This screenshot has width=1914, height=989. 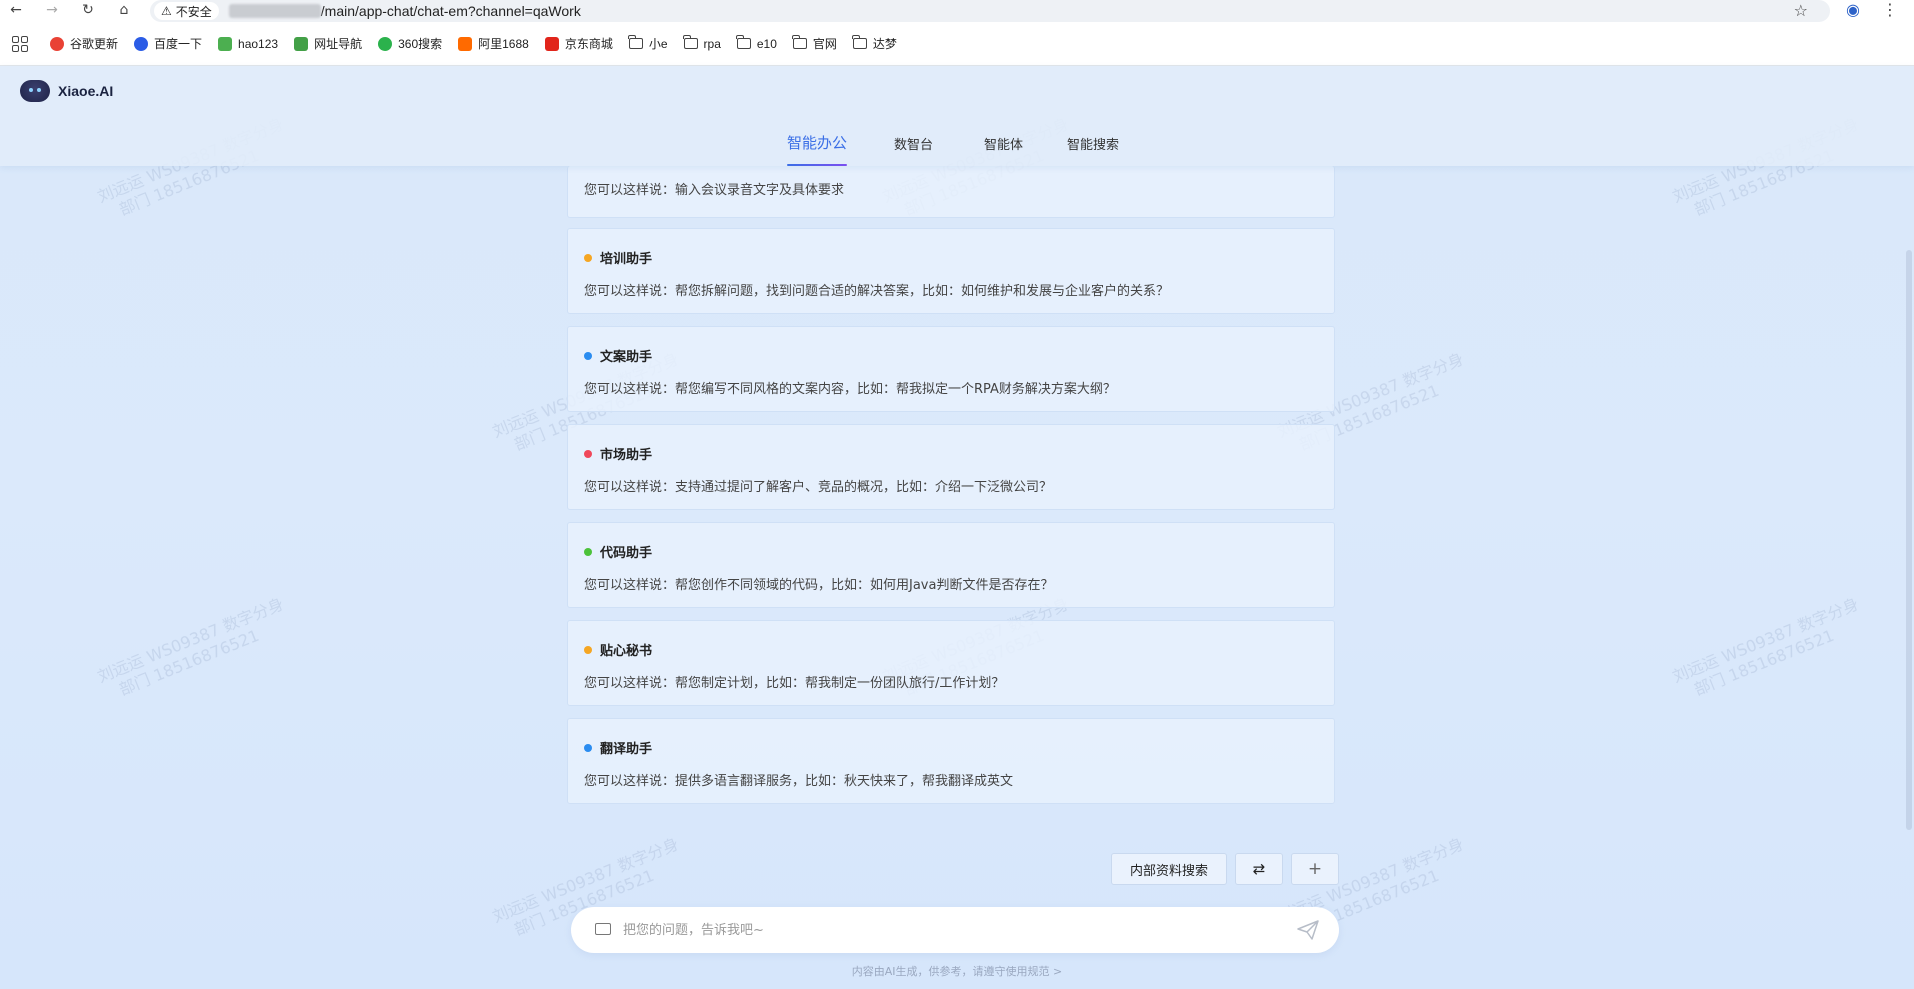 I want to click on assistant-card-desc: 您可以这样说：输入会议录音文字及具体要求, so click(x=714, y=190).